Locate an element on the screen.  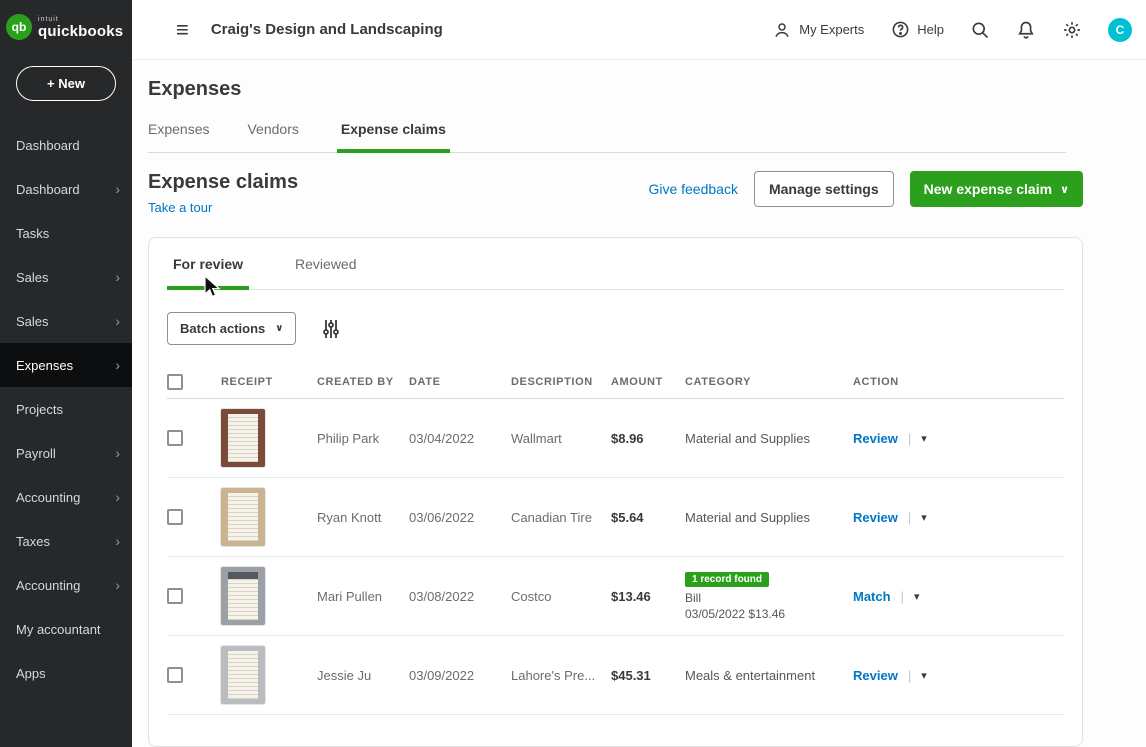
help-icon is located at coordinates (900, 30).